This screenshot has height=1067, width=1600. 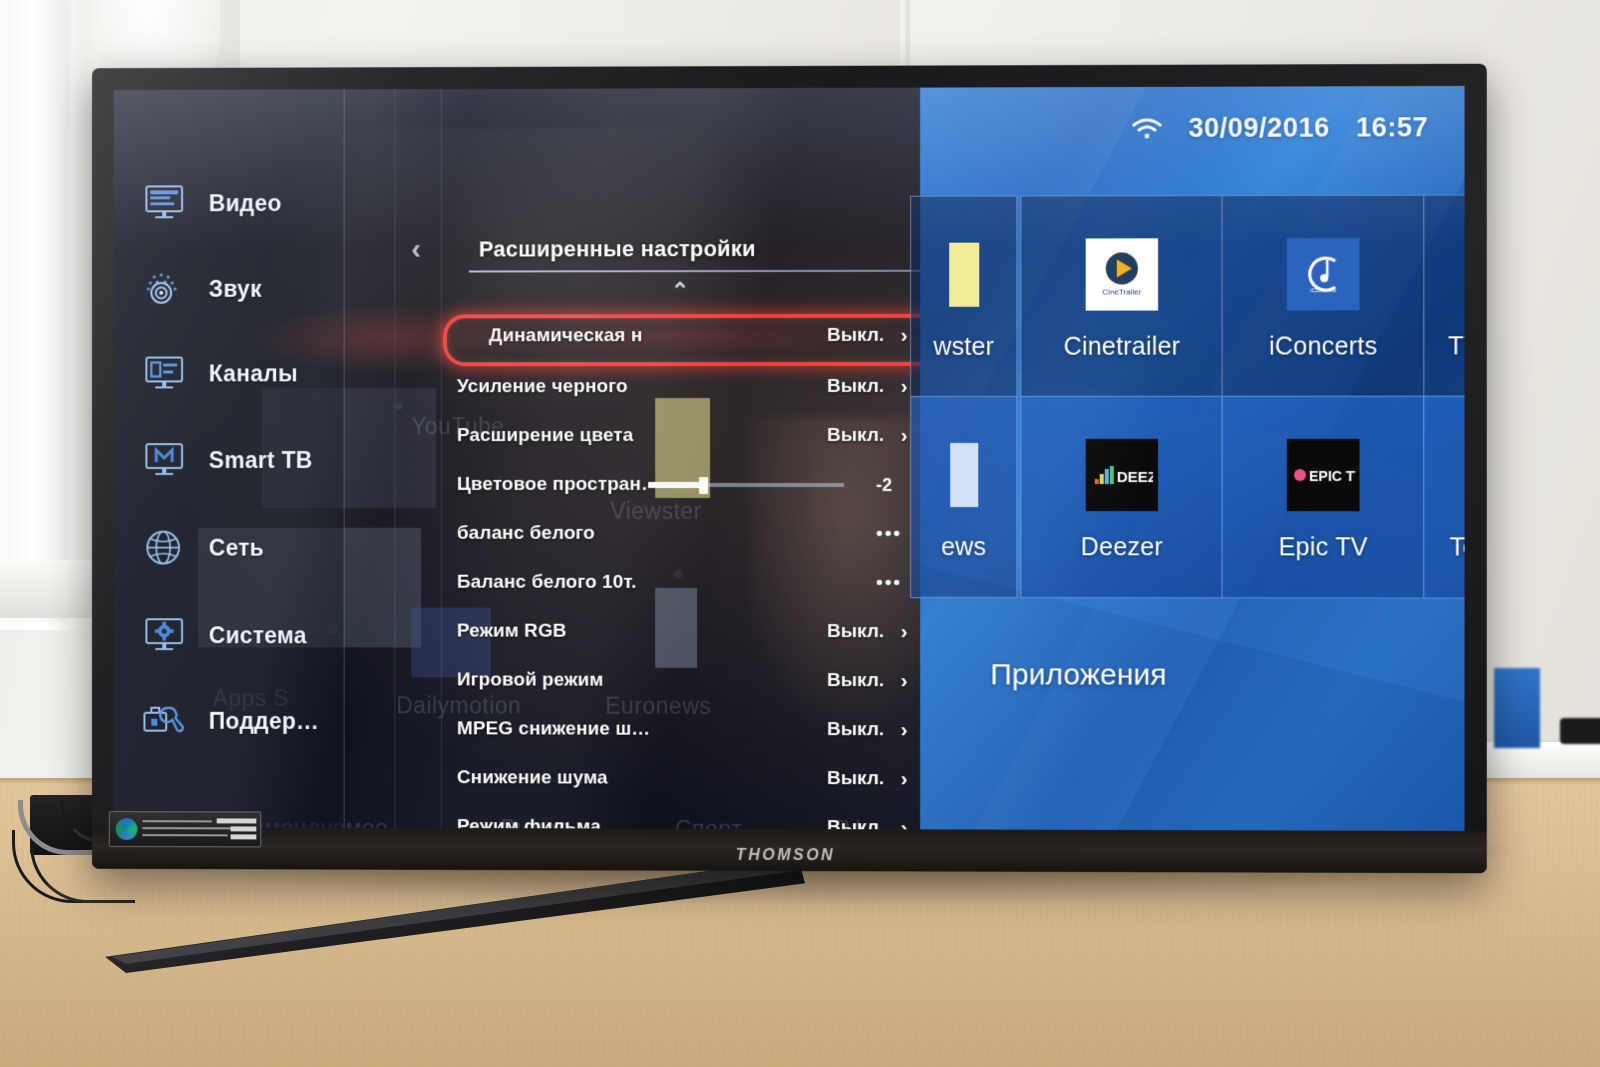 I want to click on sidebar-item-video: Видео, so click(x=265, y=203).